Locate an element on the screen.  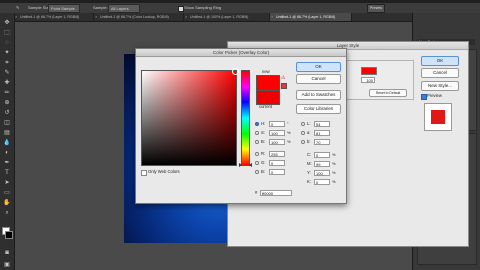
cyan-field: 0 is located at coordinates (322, 155).